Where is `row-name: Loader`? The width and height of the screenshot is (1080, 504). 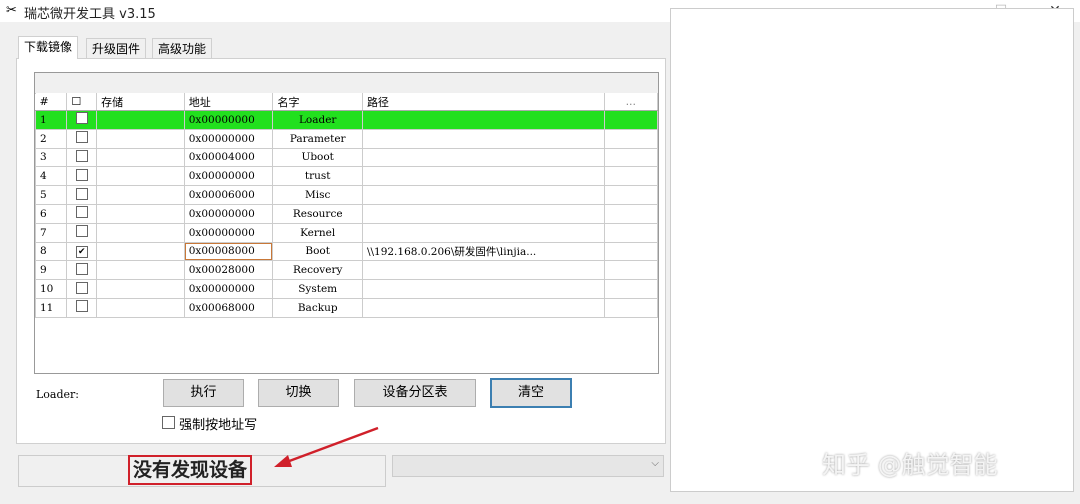
row-name: Loader is located at coordinates (317, 120).